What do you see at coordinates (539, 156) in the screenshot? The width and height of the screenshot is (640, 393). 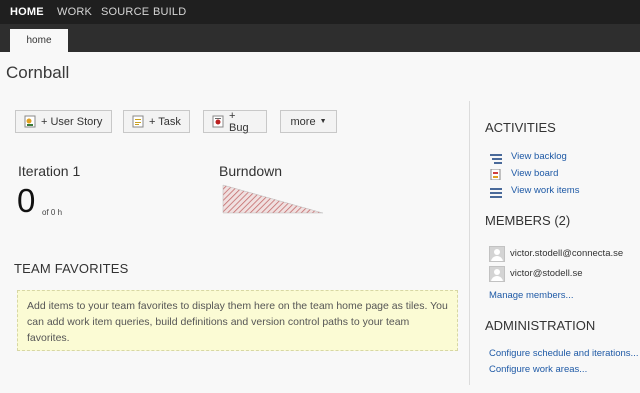 I see `view-backlog-link: View backlog` at bounding box center [539, 156].